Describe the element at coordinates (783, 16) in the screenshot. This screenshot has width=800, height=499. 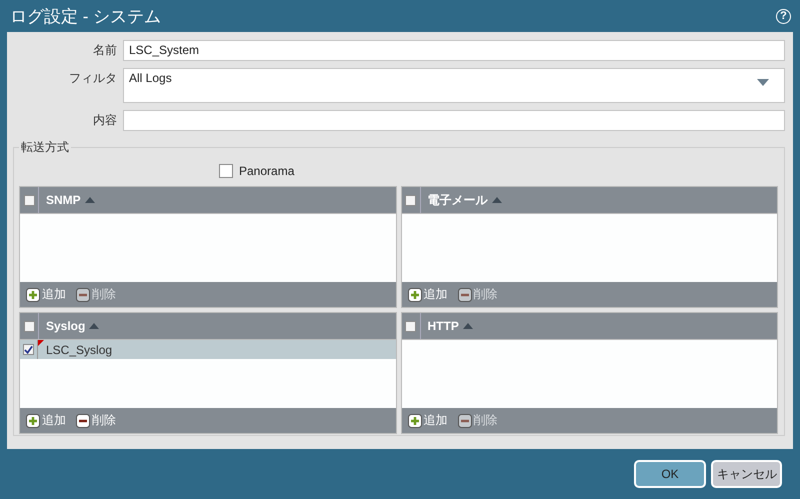
I see `help-button: ?` at that location.